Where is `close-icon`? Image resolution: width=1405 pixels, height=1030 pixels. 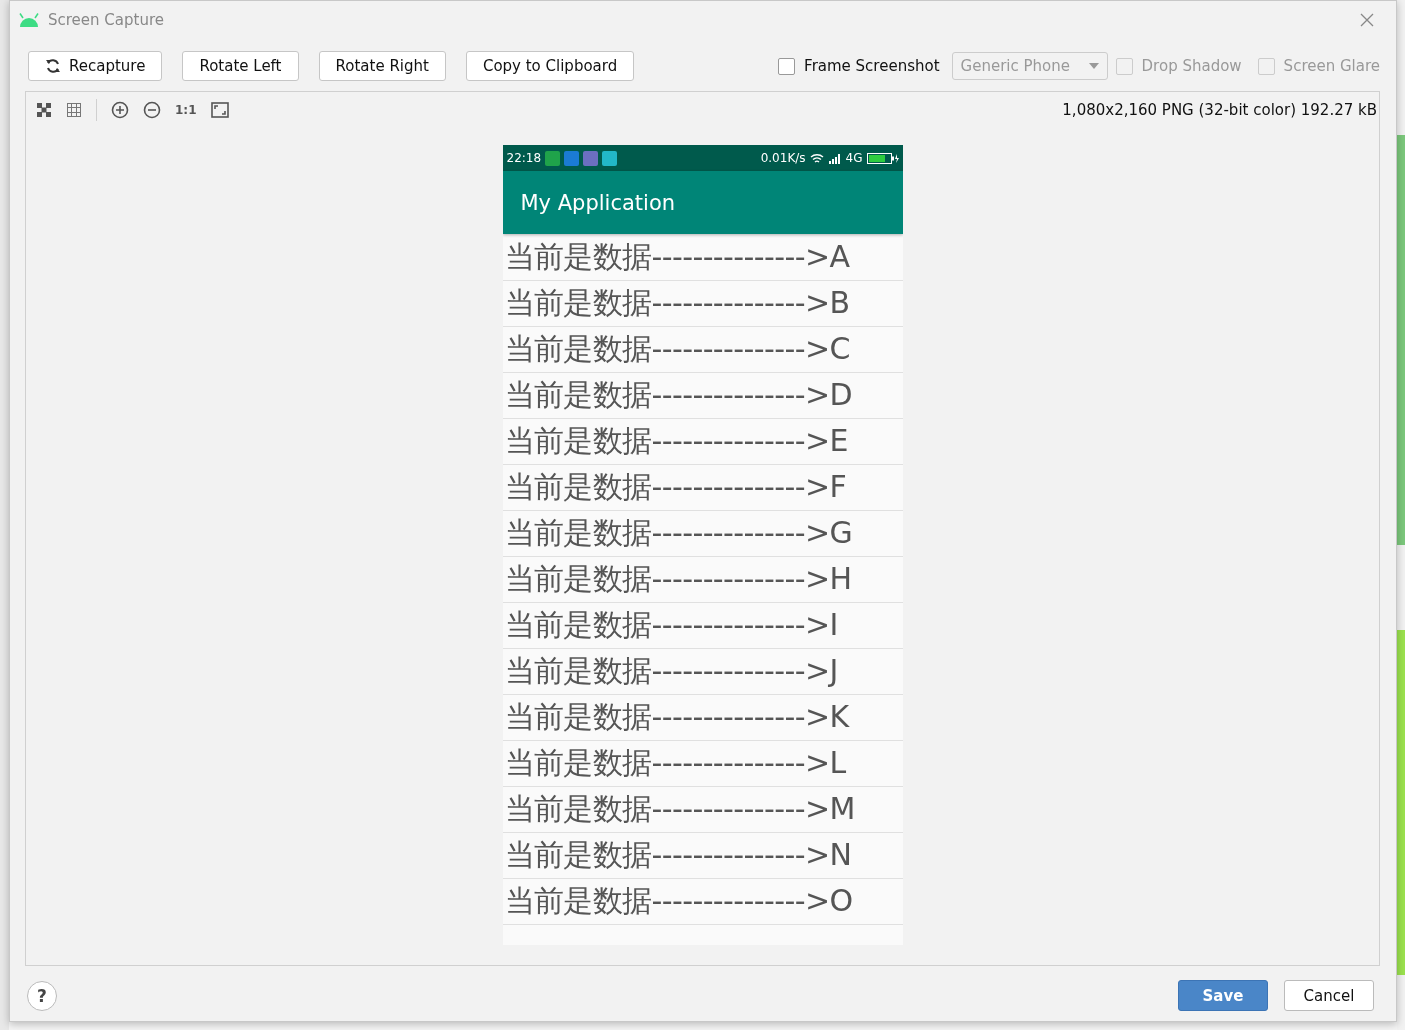 close-icon is located at coordinates (1367, 20).